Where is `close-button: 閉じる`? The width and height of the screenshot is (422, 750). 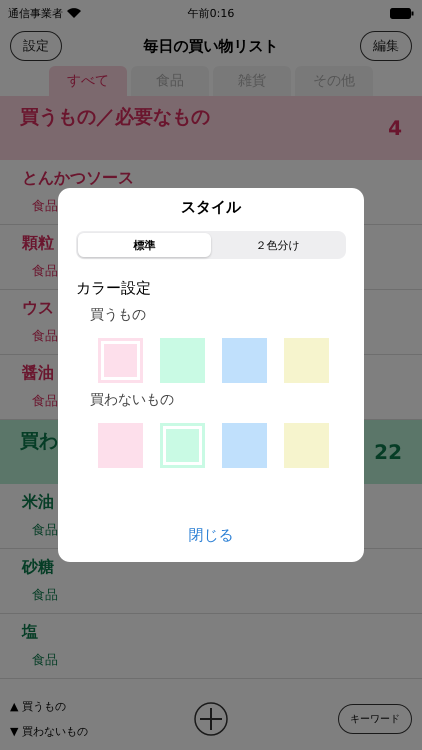 close-button: 閉じる is located at coordinates (211, 535).